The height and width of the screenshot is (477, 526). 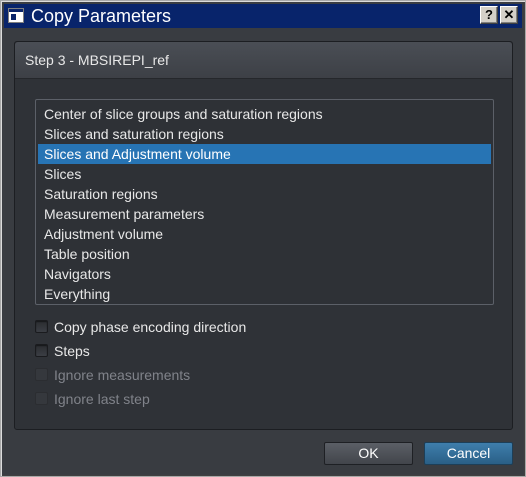 I want to click on list-item: Slices, so click(x=264, y=174).